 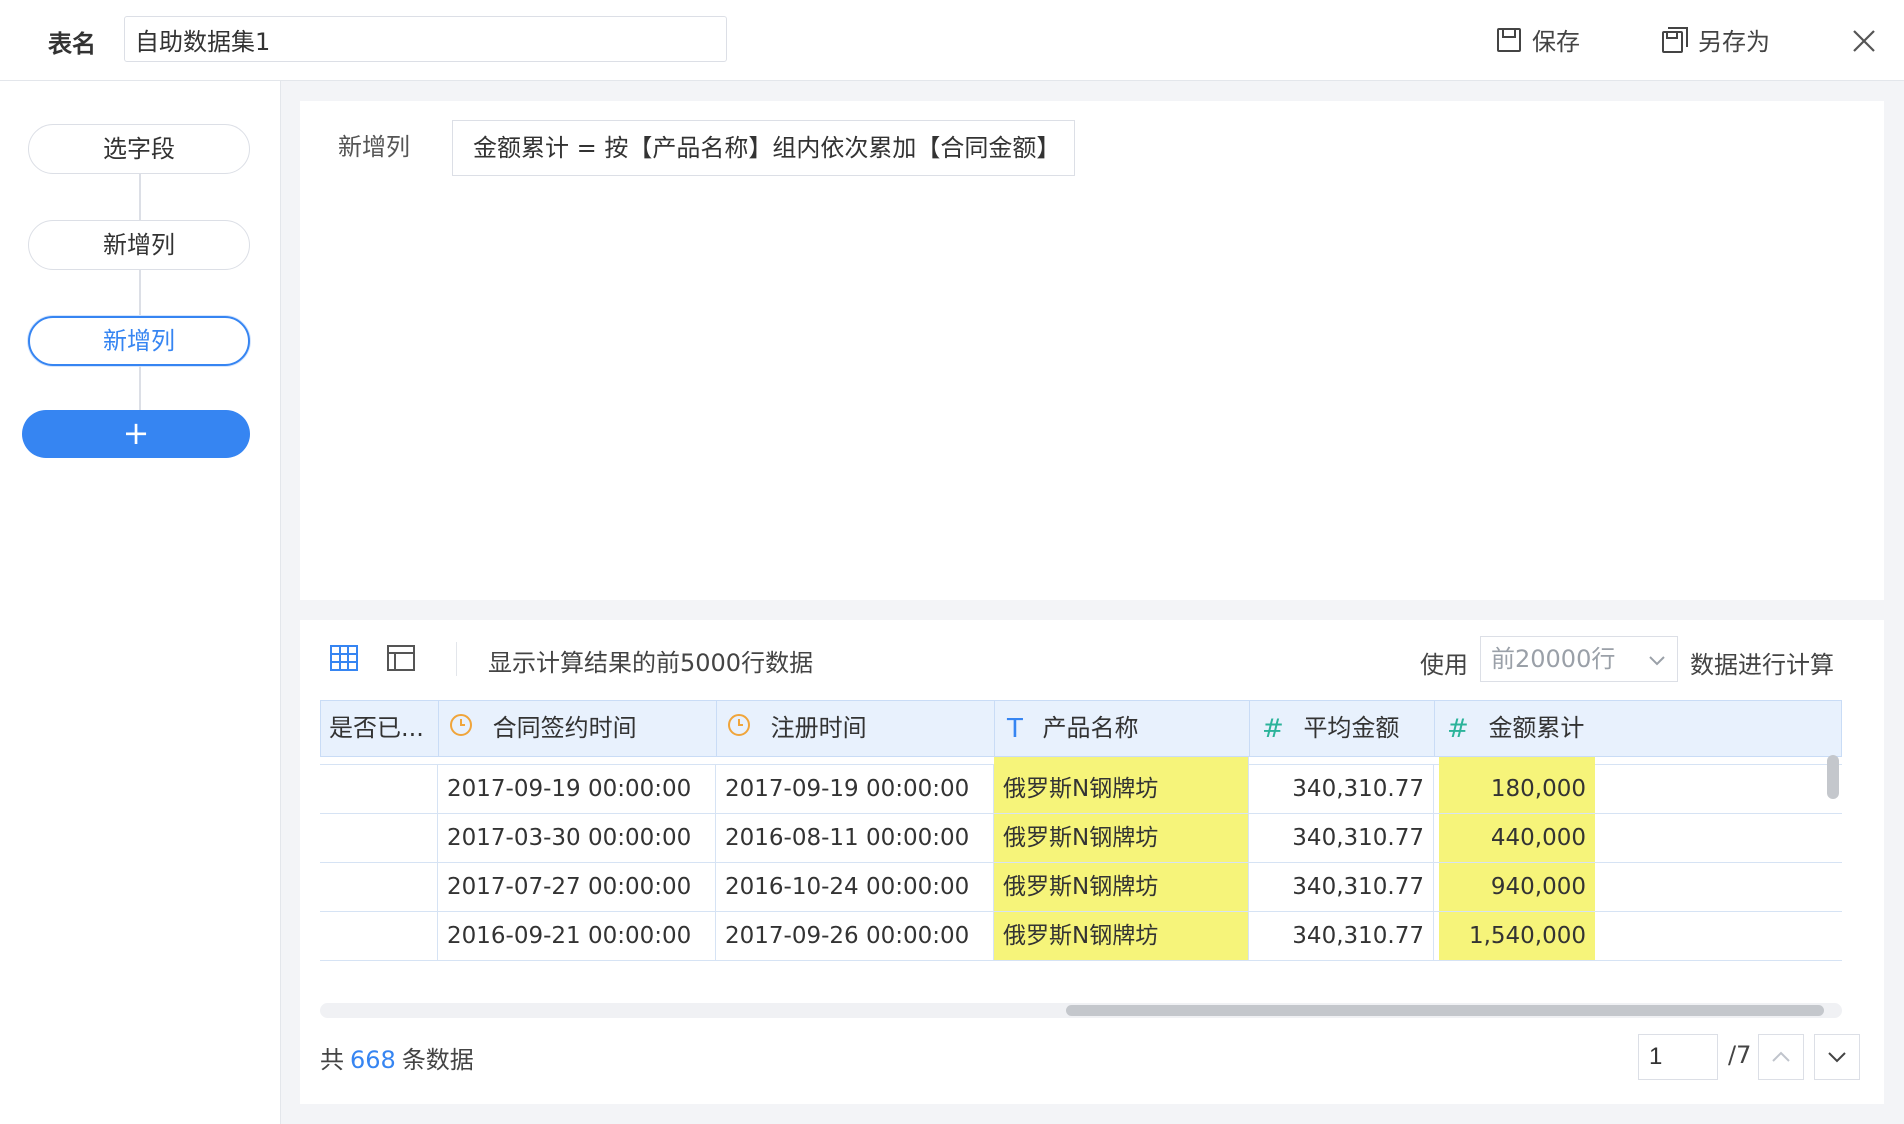 What do you see at coordinates (1517, 789) in the screenshot?
I see `table-cell: 180,000` at bounding box center [1517, 789].